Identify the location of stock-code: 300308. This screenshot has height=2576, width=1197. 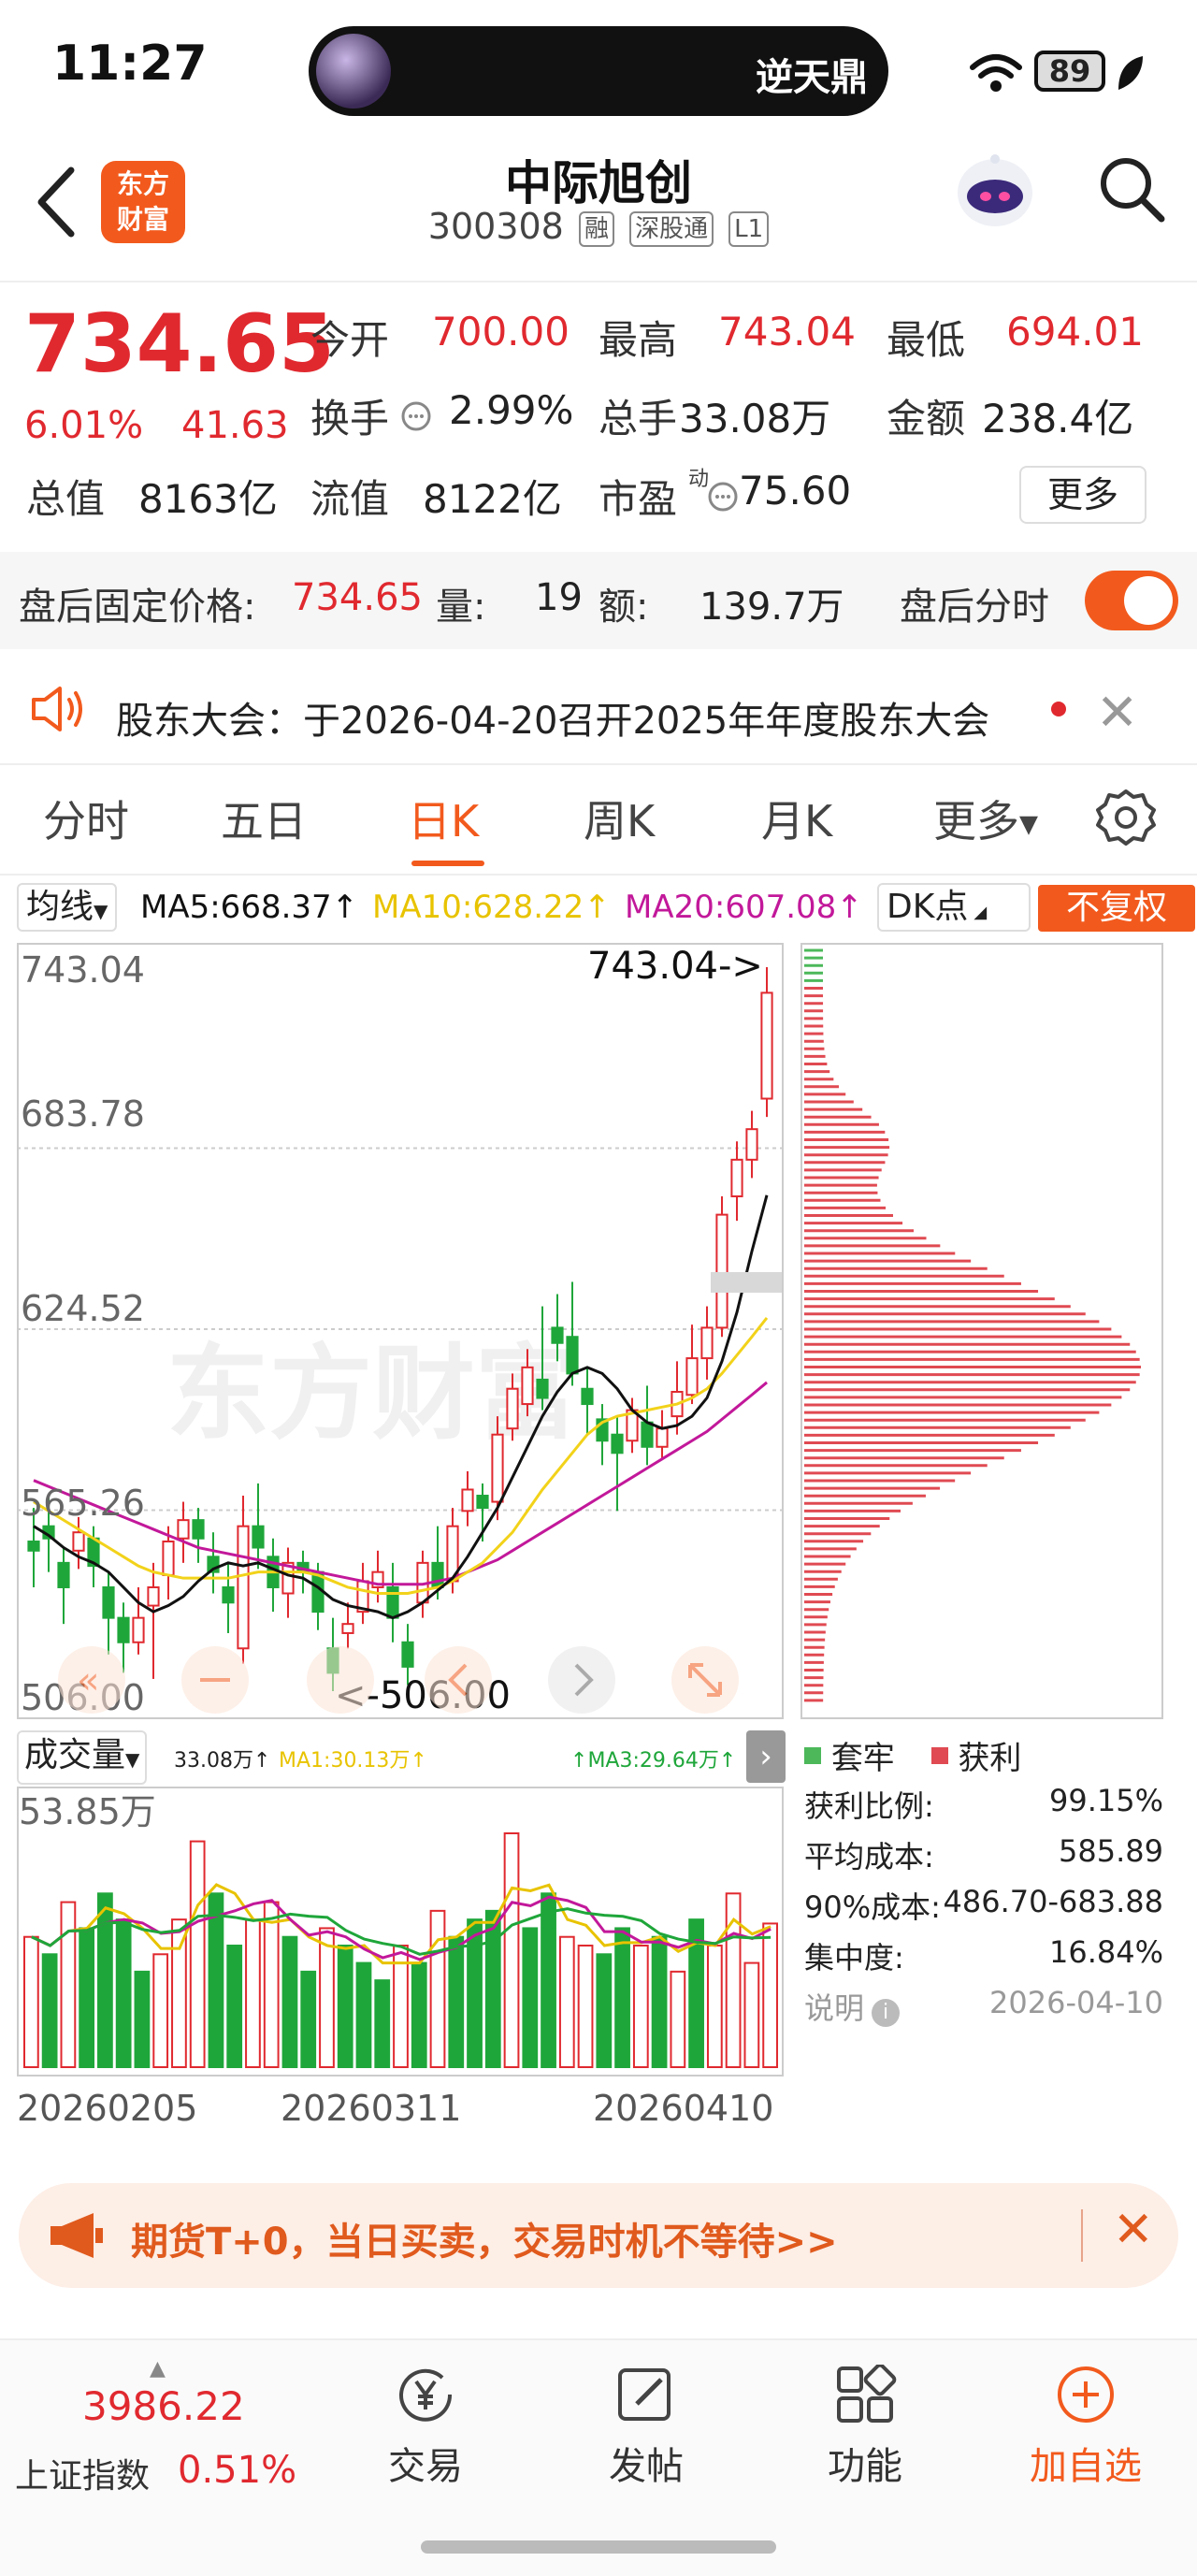
(496, 227).